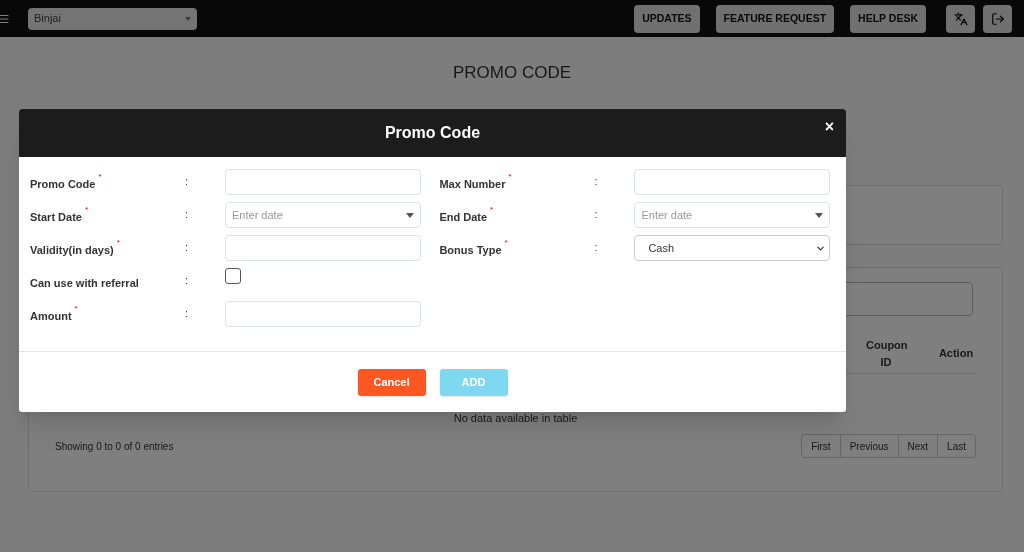 This screenshot has height=552, width=1024. I want to click on select-field: Cash, so click(732, 248).